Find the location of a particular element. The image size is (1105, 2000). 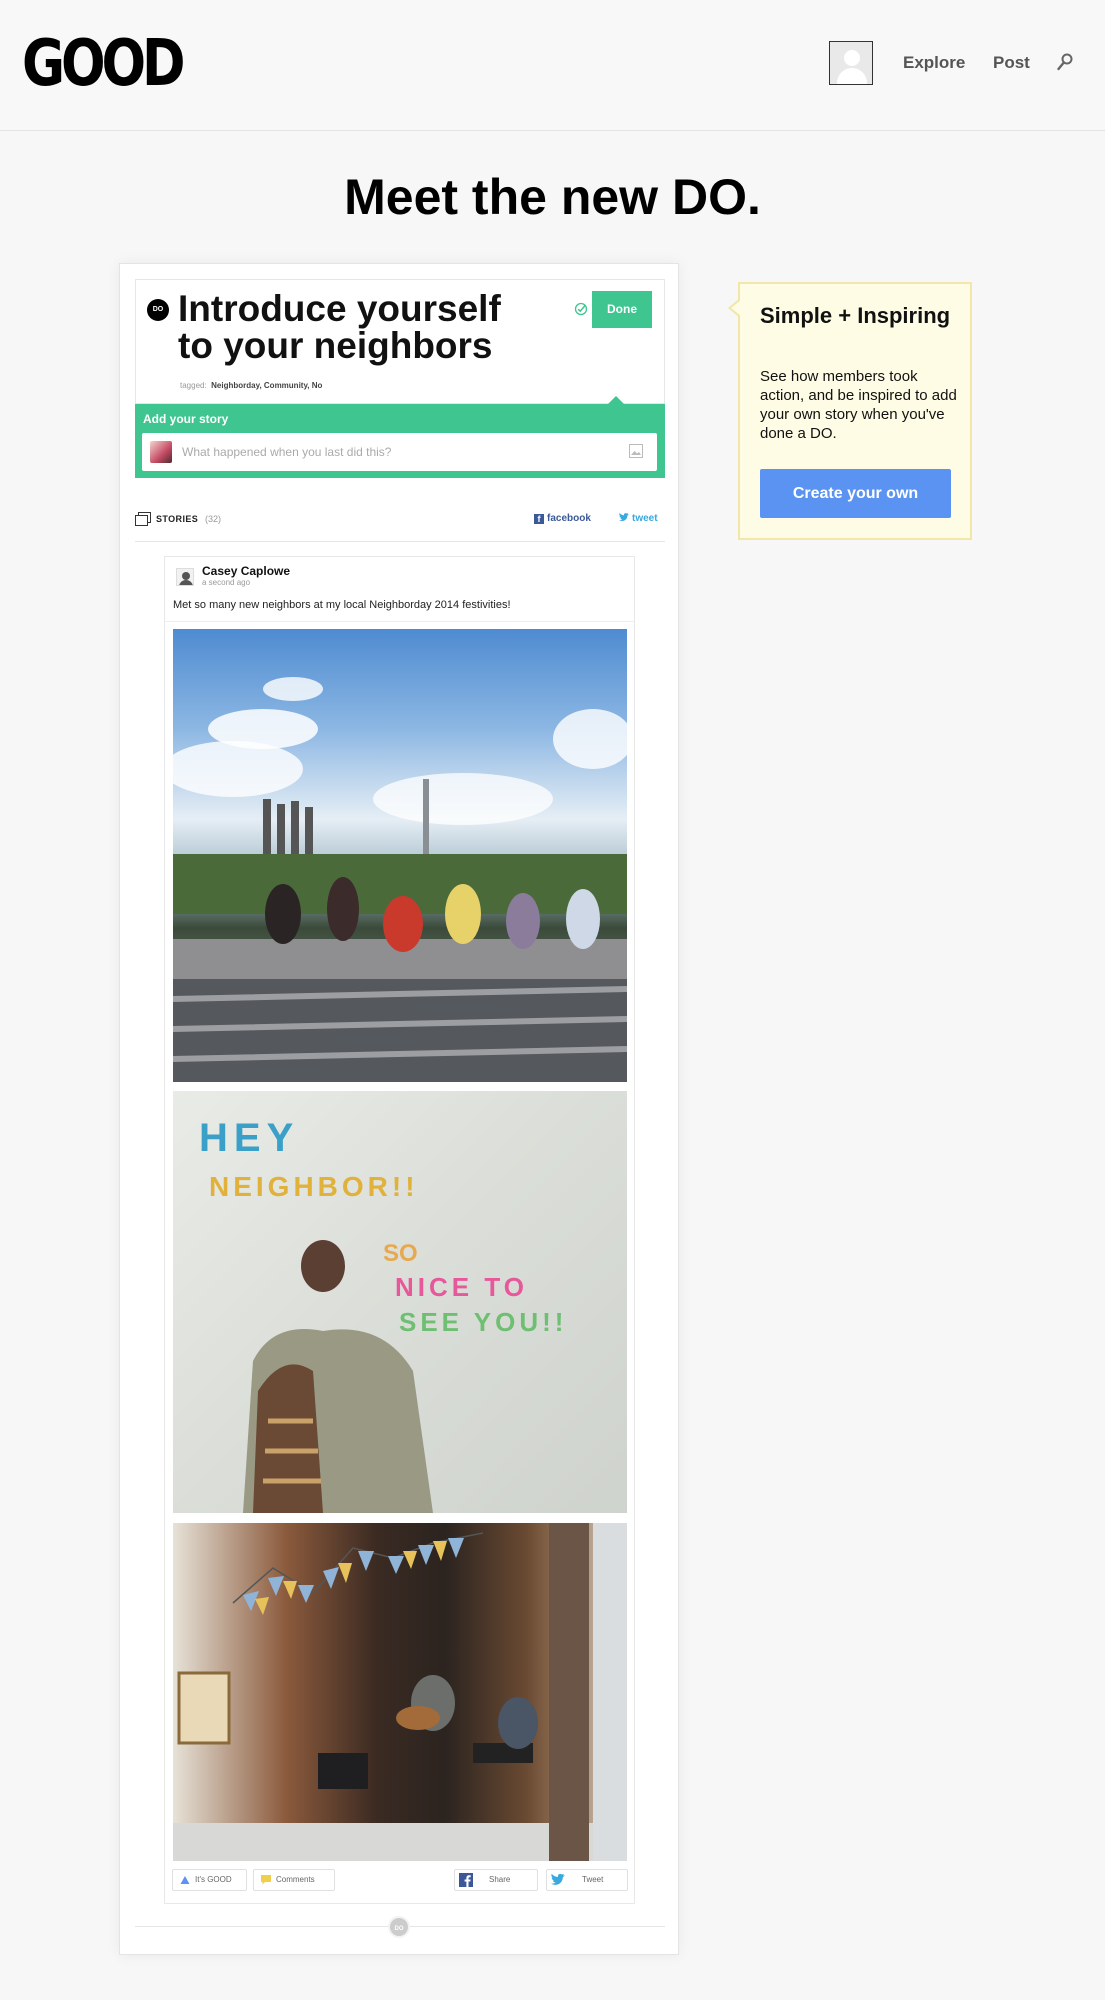

footer-do-badge: DO is located at coordinates (399, 1927).